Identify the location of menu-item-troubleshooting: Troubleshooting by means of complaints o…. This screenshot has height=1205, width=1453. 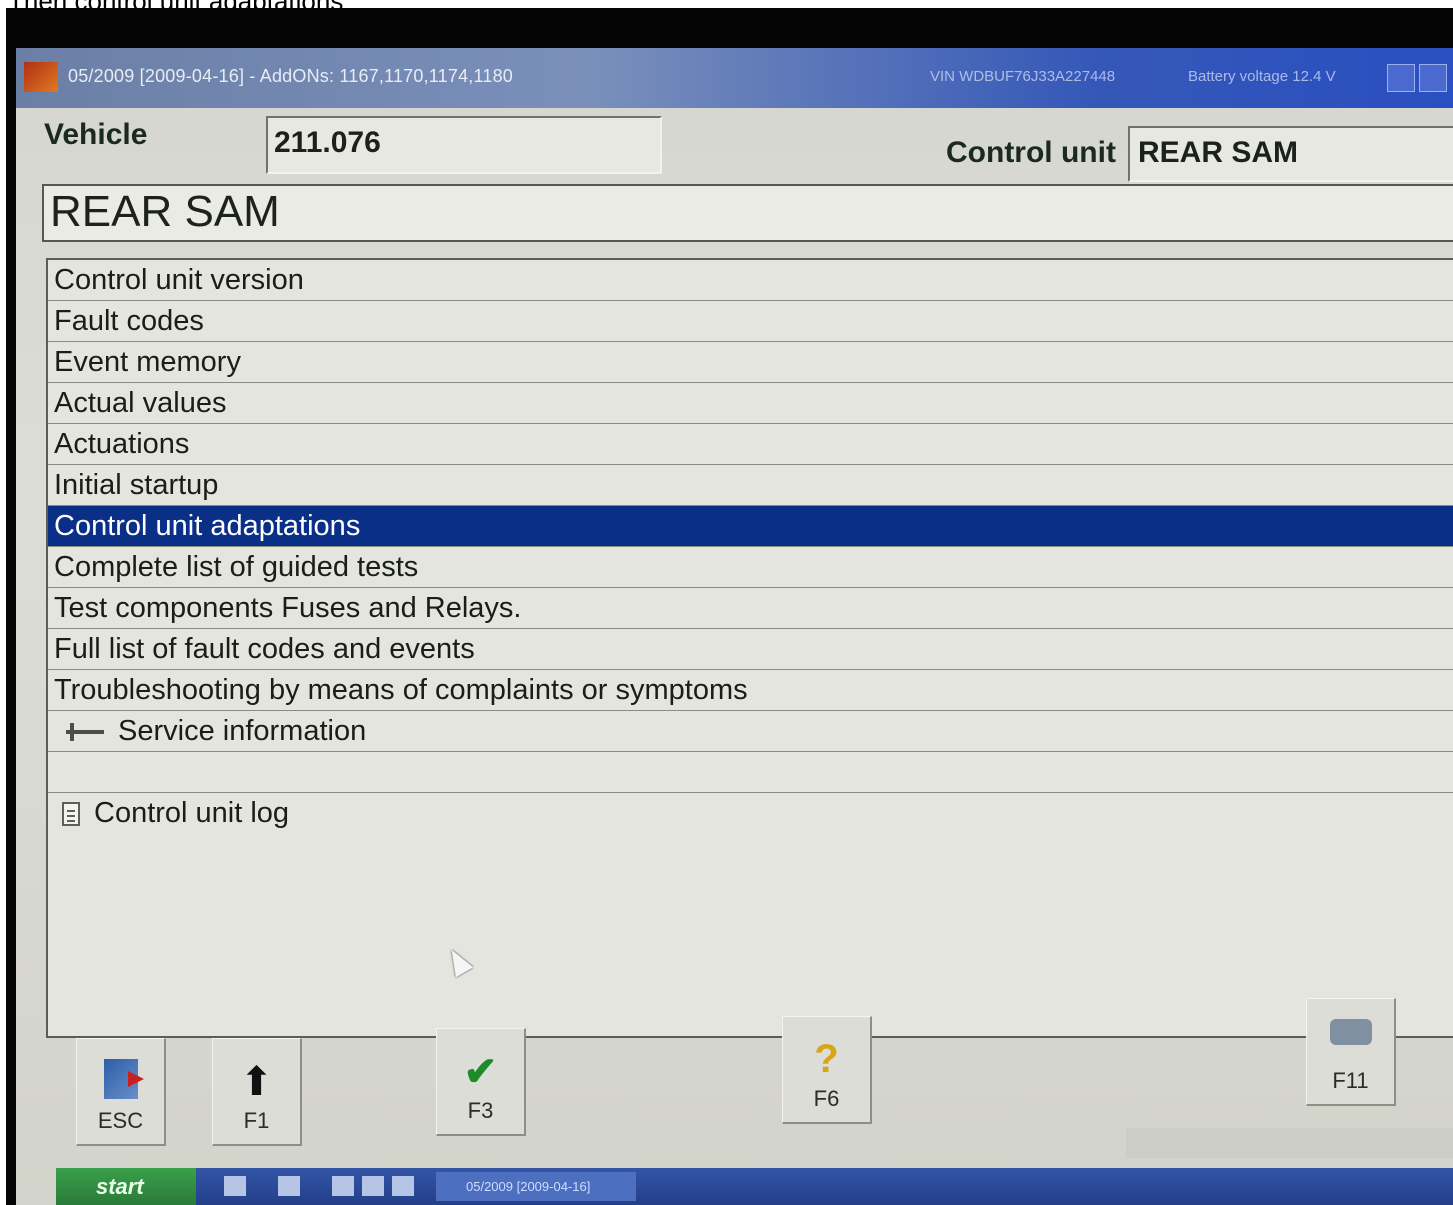
(750, 690).